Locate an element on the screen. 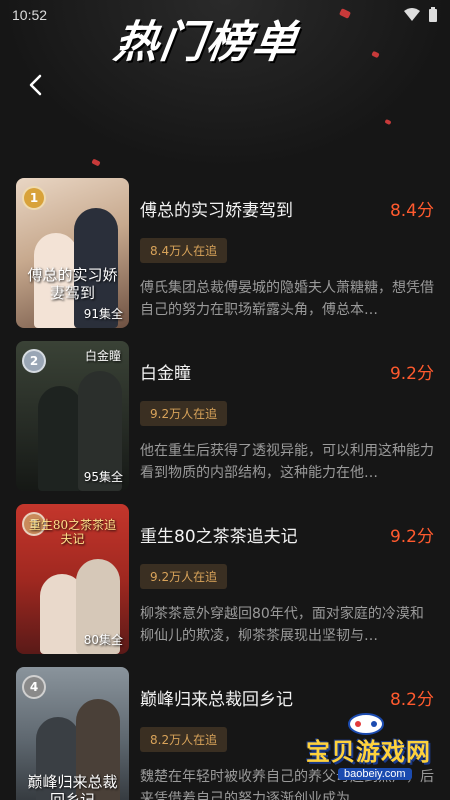 The height and width of the screenshot is (800, 450). rank-badge: 4 is located at coordinates (34, 687).